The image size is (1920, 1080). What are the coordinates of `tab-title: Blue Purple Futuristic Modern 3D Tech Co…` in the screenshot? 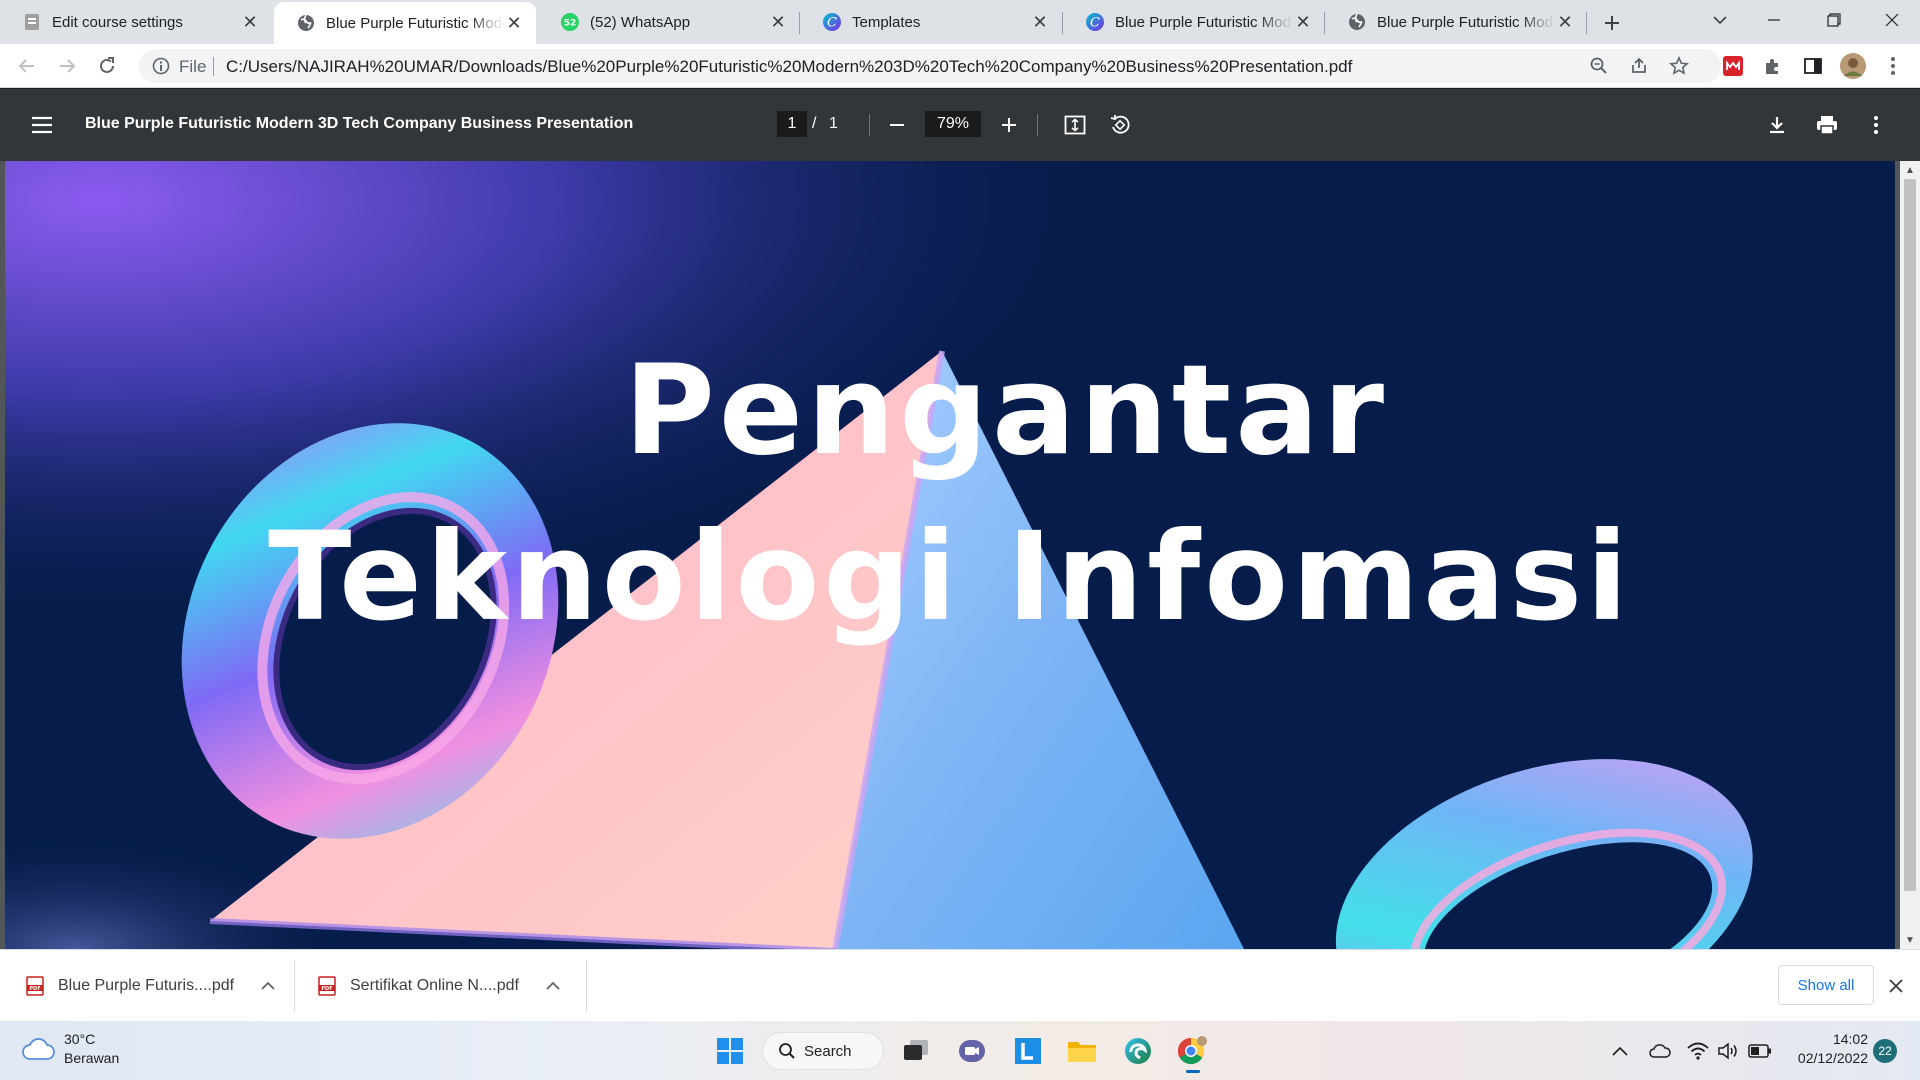 It's located at (1204, 22).